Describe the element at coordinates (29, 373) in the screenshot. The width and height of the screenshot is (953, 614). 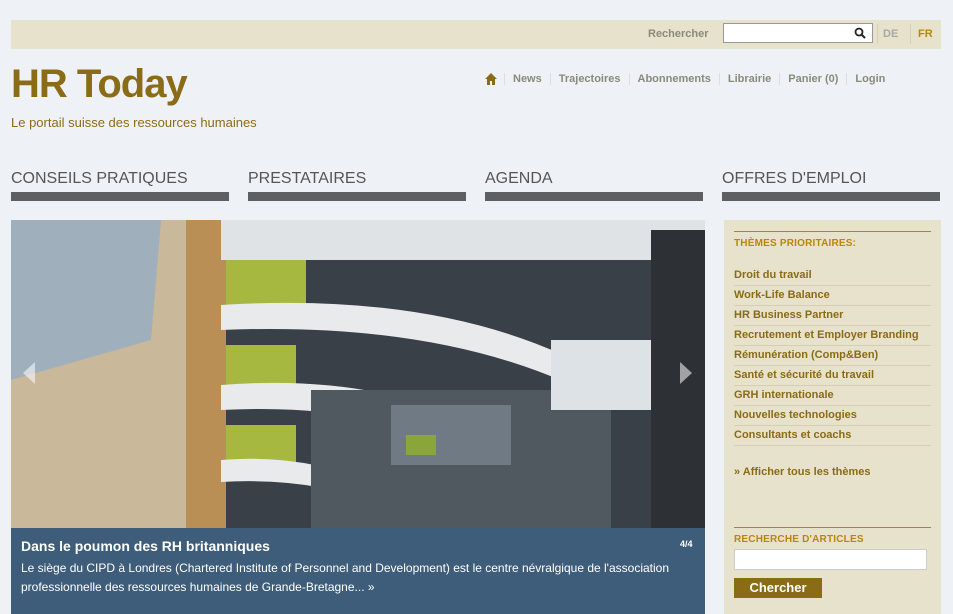
I see `prev-arrow-icon` at that location.